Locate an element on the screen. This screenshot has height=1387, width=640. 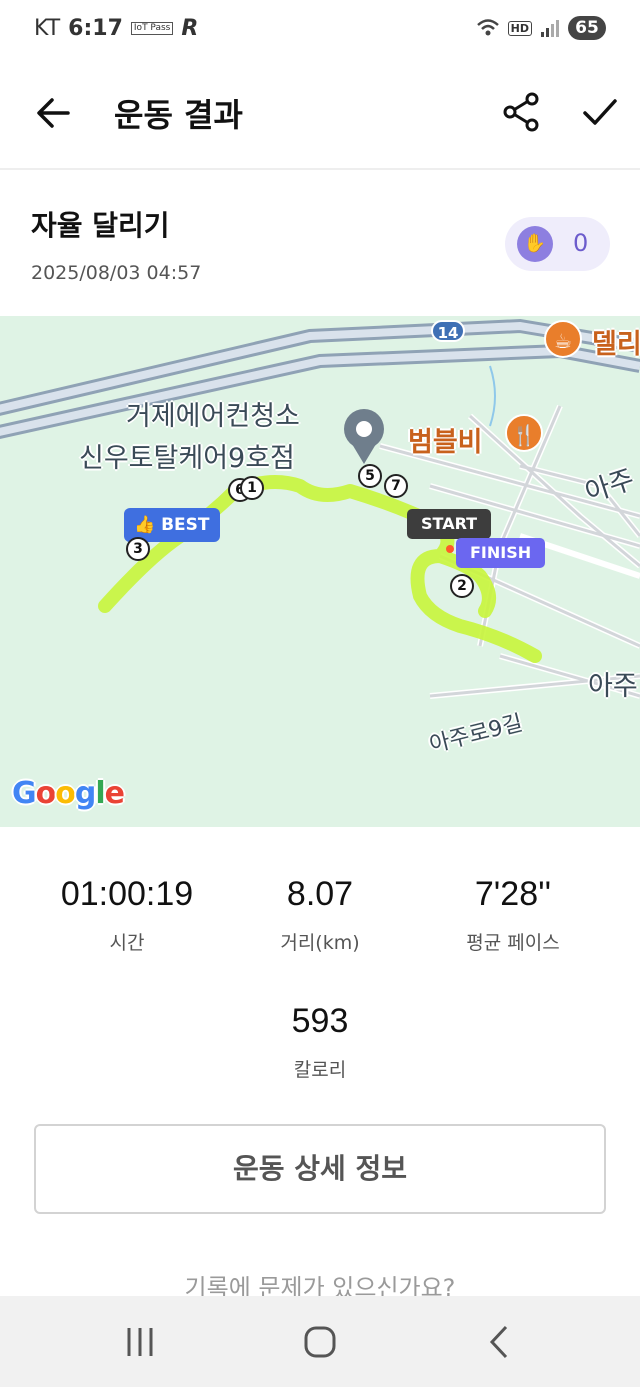
poi-place-label-line1: 거제에어컨청소 is located at coordinates (213, 413).